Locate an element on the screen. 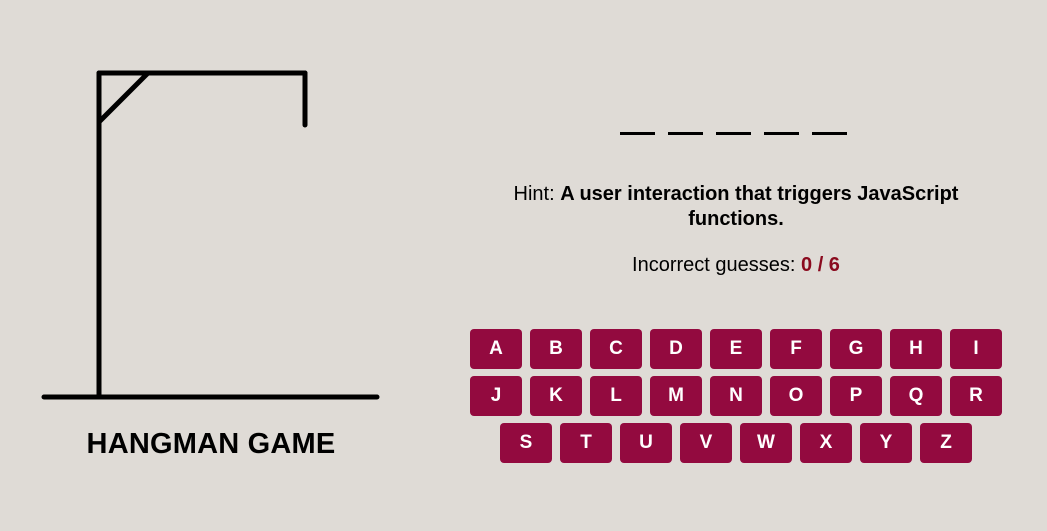 The height and width of the screenshot is (531, 1047). keyboard-row: JKLMNOPQR is located at coordinates (736, 396).